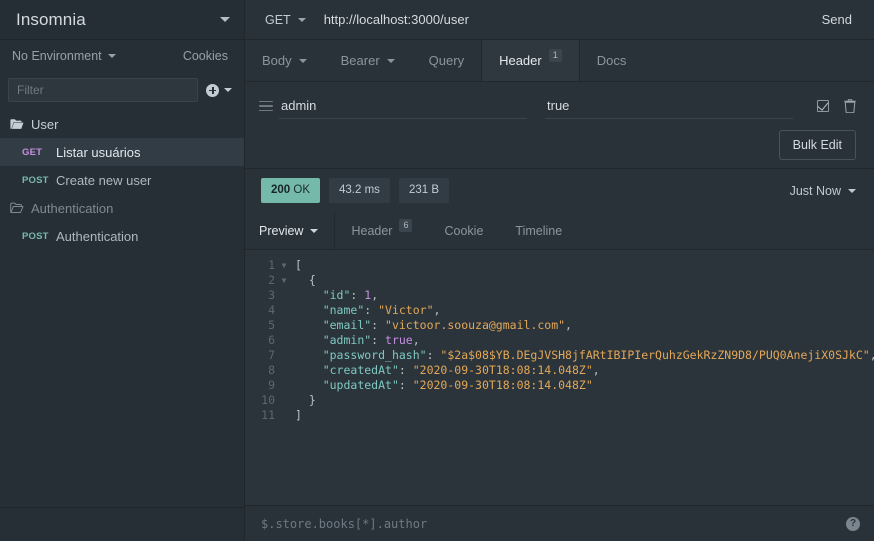  Describe the element at coordinates (381, 230) in the screenshot. I see `tab-response-header: Header 6` at that location.